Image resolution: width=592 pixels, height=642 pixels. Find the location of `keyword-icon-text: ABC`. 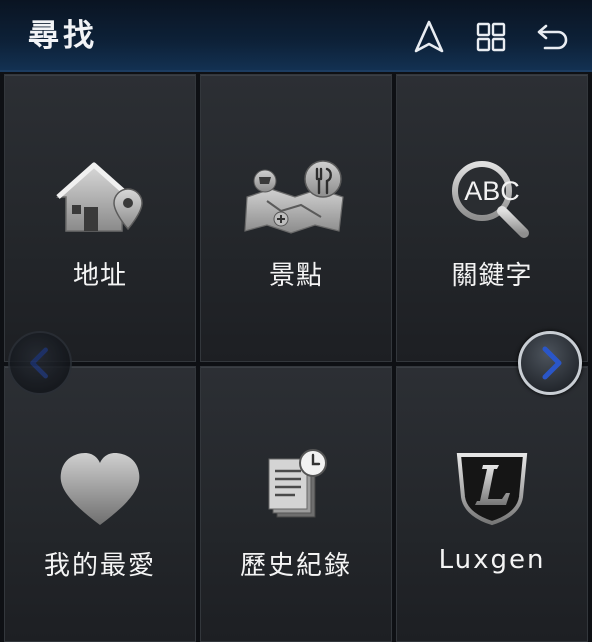

keyword-icon-text: ABC is located at coordinates (492, 191).